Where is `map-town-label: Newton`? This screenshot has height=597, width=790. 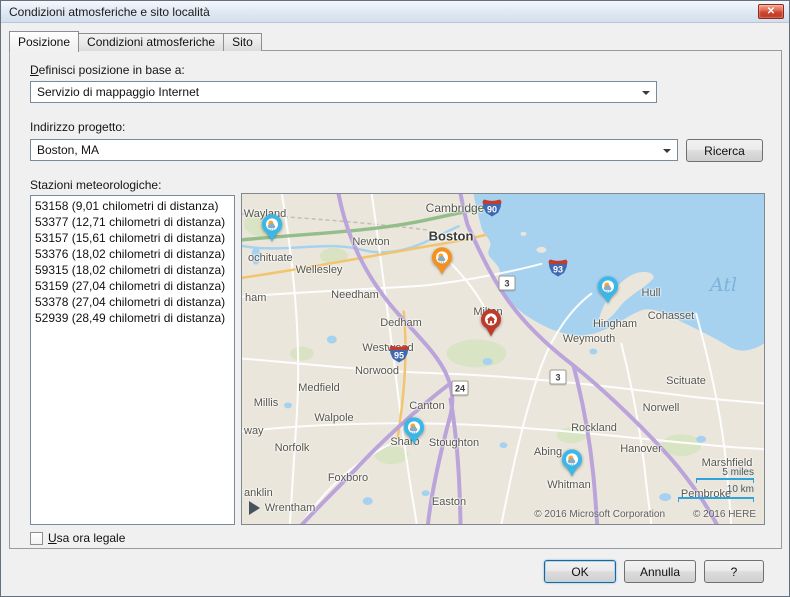
map-town-label: Newton is located at coordinates (371, 242).